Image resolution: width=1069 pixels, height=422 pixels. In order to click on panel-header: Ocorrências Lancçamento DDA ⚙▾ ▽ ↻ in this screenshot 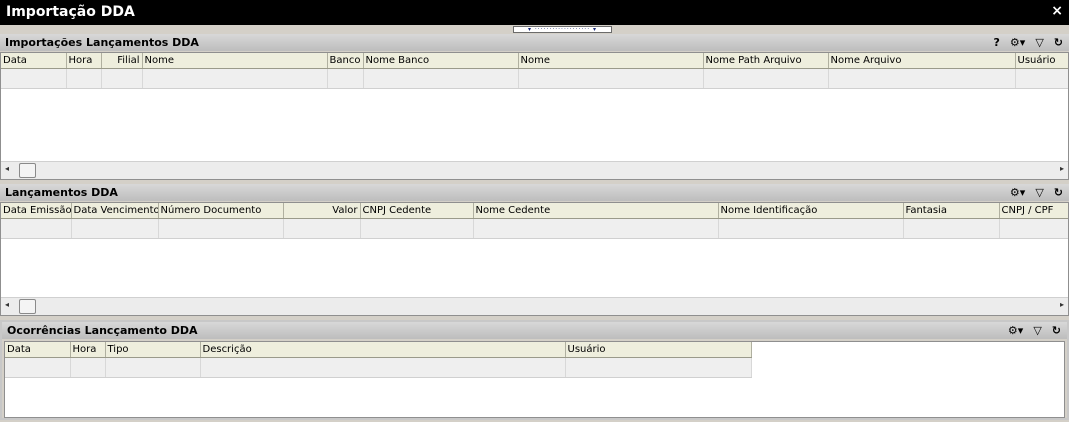, I will do `click(534, 330)`.